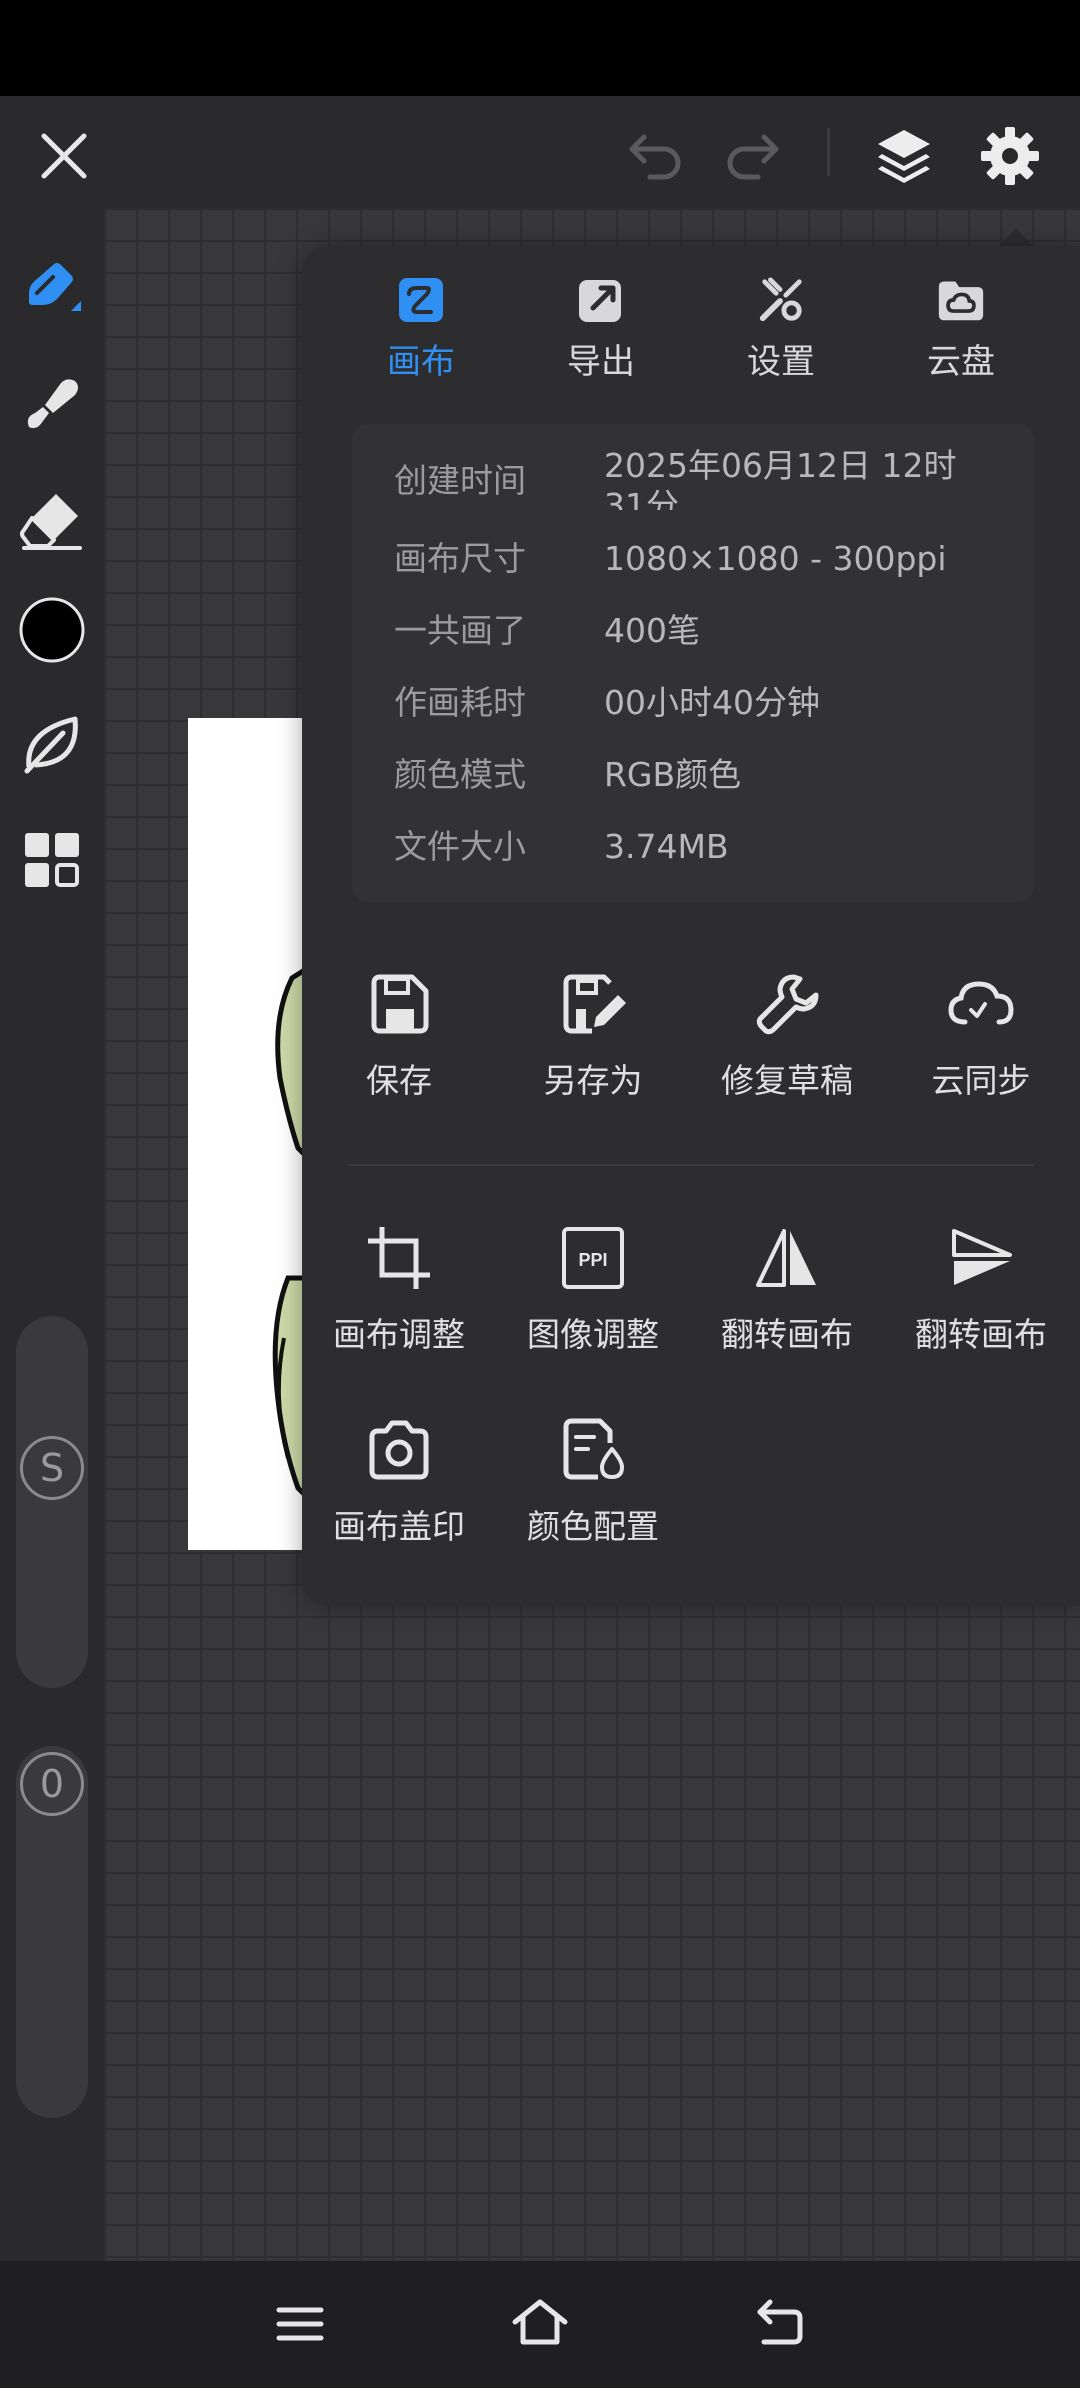 This screenshot has width=1080, height=2388. I want to click on info-value-created: 2025年06月12日 12时31分, so click(780, 478).